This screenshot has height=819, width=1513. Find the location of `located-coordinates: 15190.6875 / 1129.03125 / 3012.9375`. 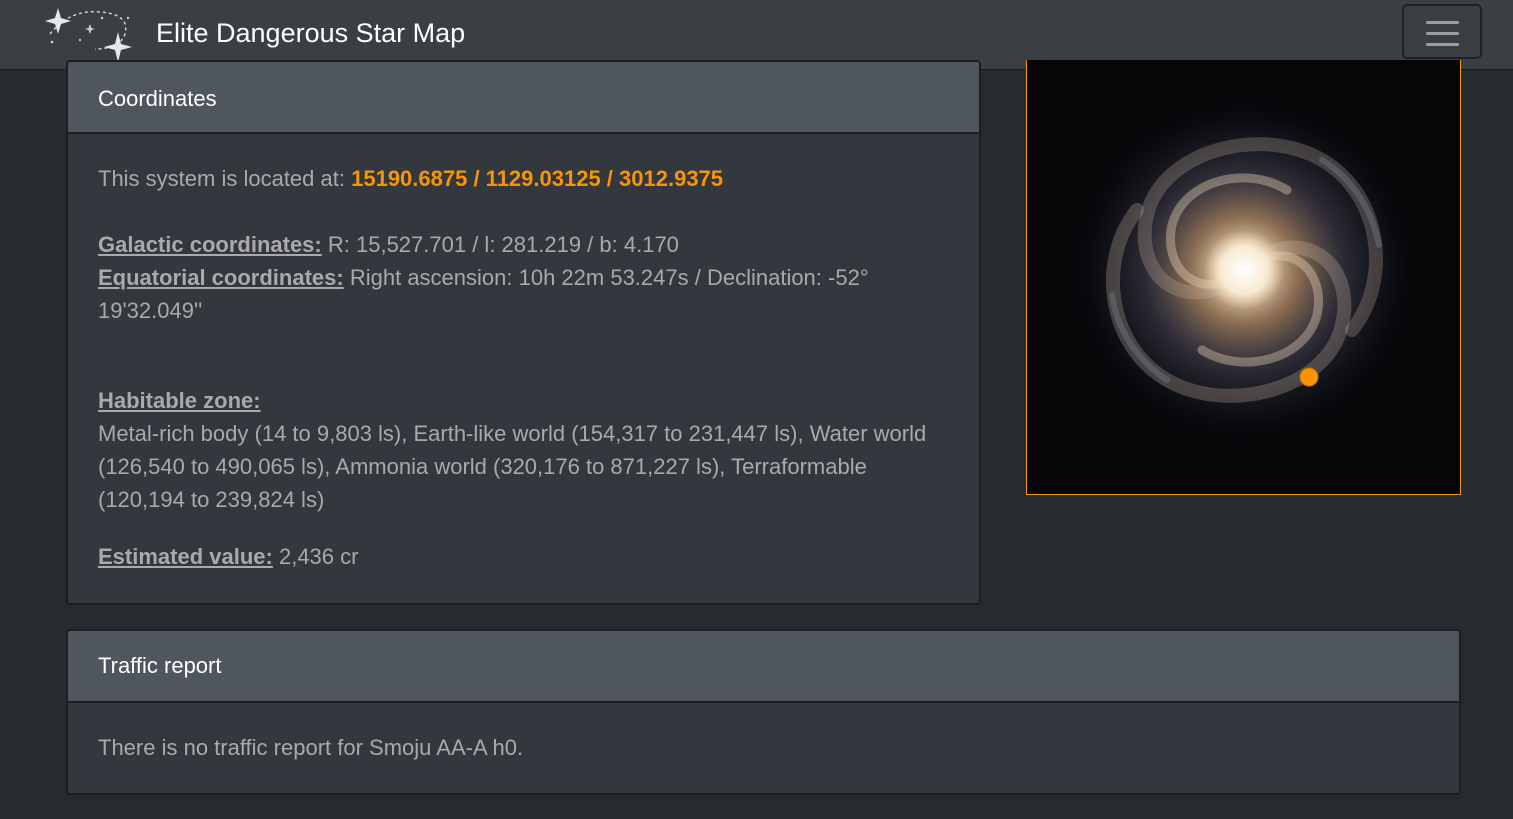

located-coordinates: 15190.6875 / 1129.03125 / 3012.9375 is located at coordinates (537, 178).